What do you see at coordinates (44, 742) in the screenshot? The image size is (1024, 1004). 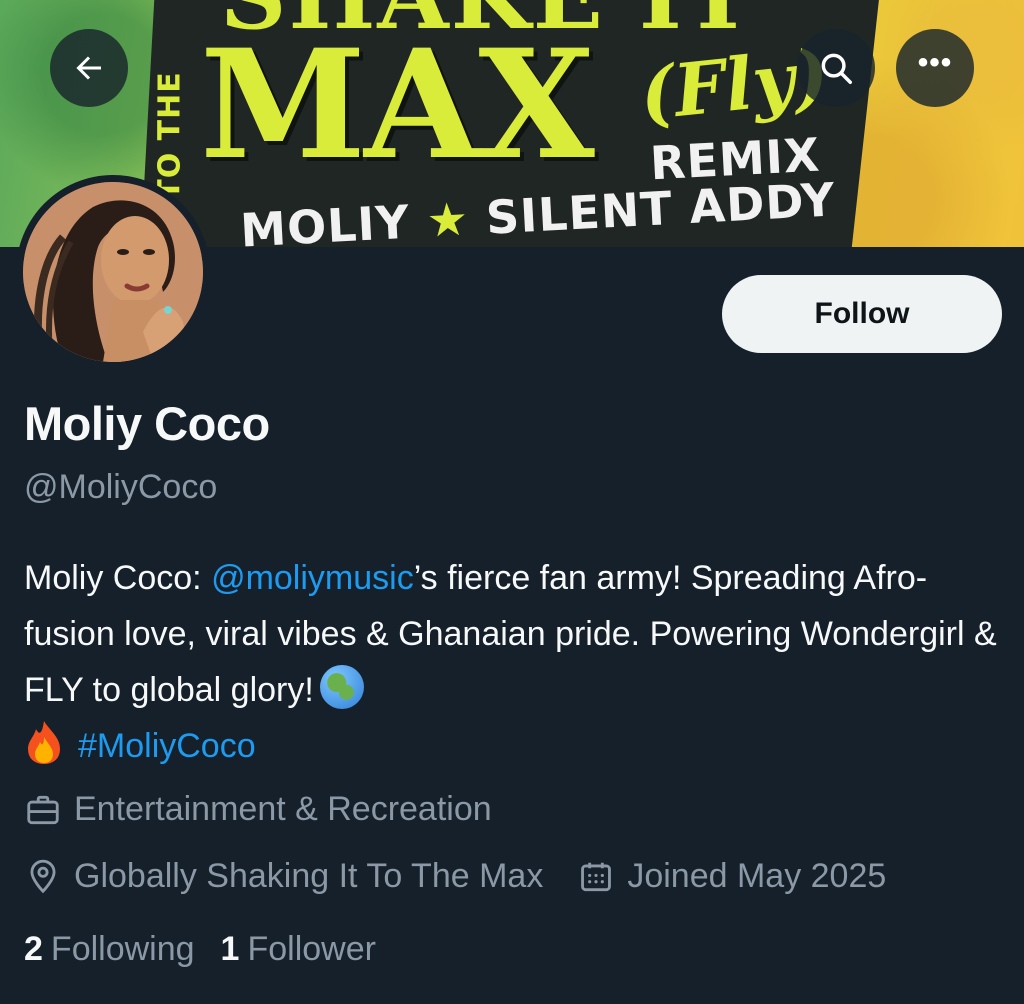 I see `fire-emoji-icon` at bounding box center [44, 742].